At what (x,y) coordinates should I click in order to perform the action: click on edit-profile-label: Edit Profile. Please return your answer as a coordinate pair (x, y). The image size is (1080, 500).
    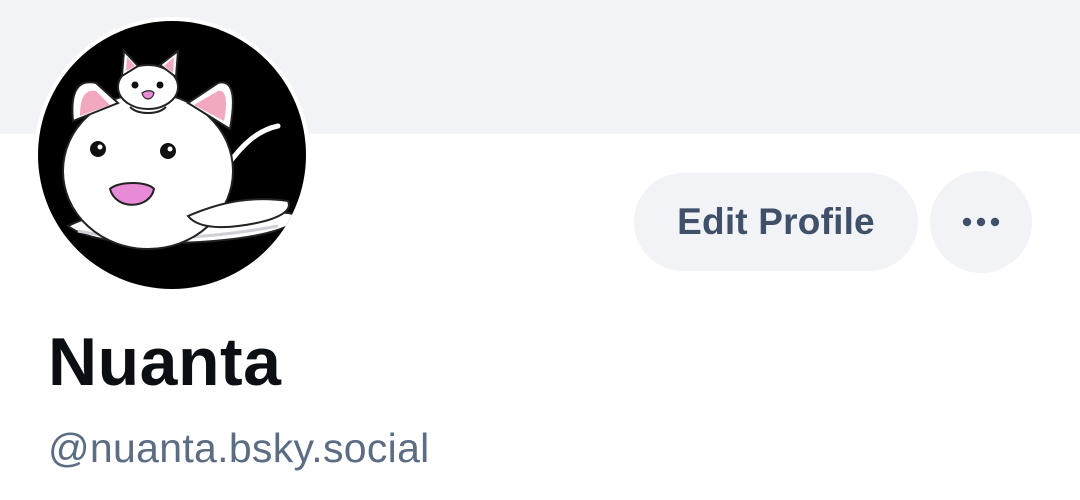
    Looking at the image, I should click on (776, 221).